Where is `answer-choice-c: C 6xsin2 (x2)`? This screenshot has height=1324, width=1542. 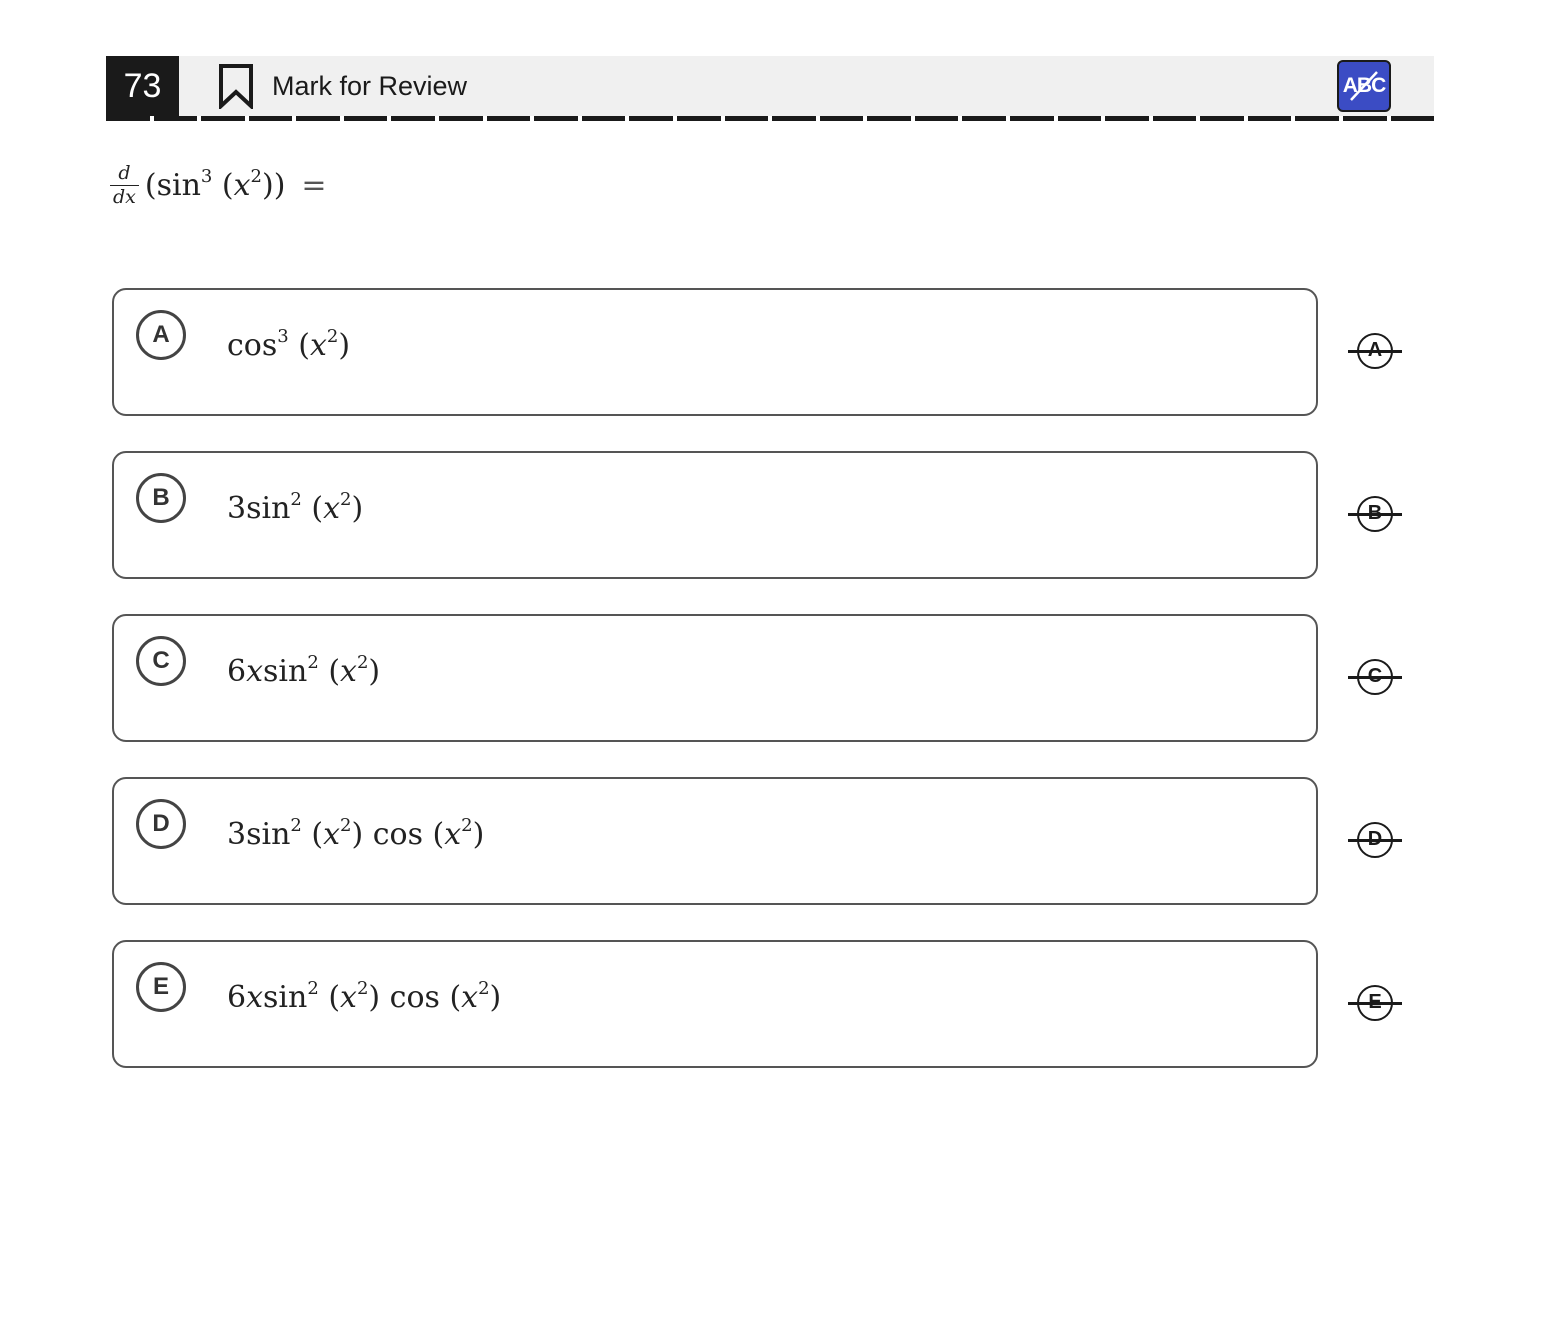 answer-choice-c: C 6xsin2 (x2) is located at coordinates (715, 678).